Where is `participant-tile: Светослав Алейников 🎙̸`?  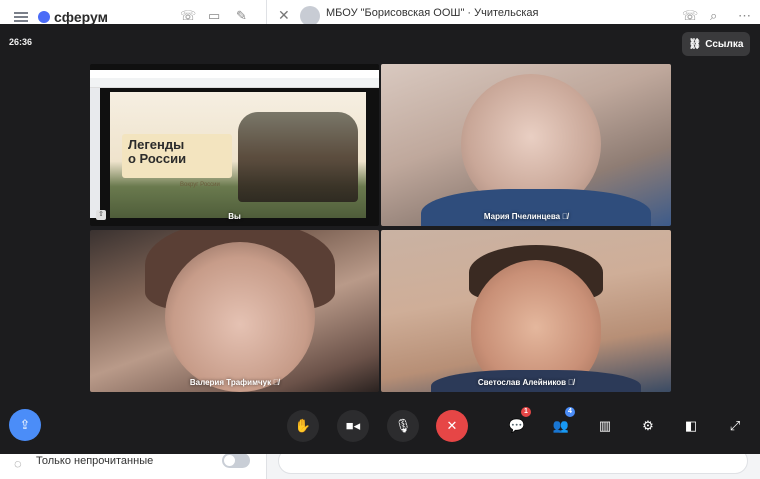
participant-tile: Светослав Алейников 🎙̸ is located at coordinates (526, 311).